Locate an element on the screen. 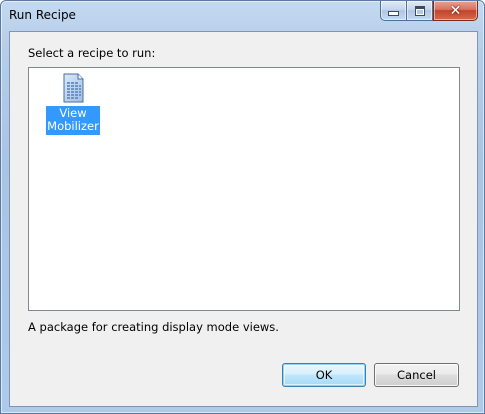  caption-buttons: ✕ is located at coordinates (429, 11).